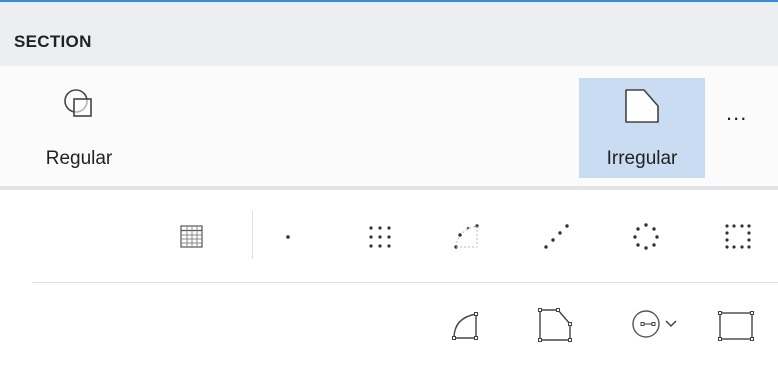 This screenshot has height=369, width=778. I want to click on line-points-icon, so click(556, 236).